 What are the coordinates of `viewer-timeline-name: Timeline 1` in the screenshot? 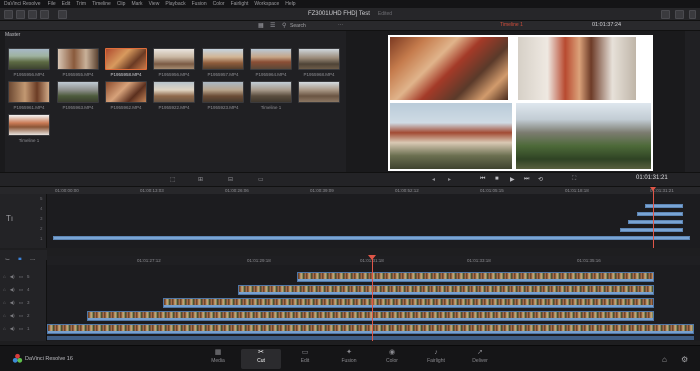 It's located at (511, 25).